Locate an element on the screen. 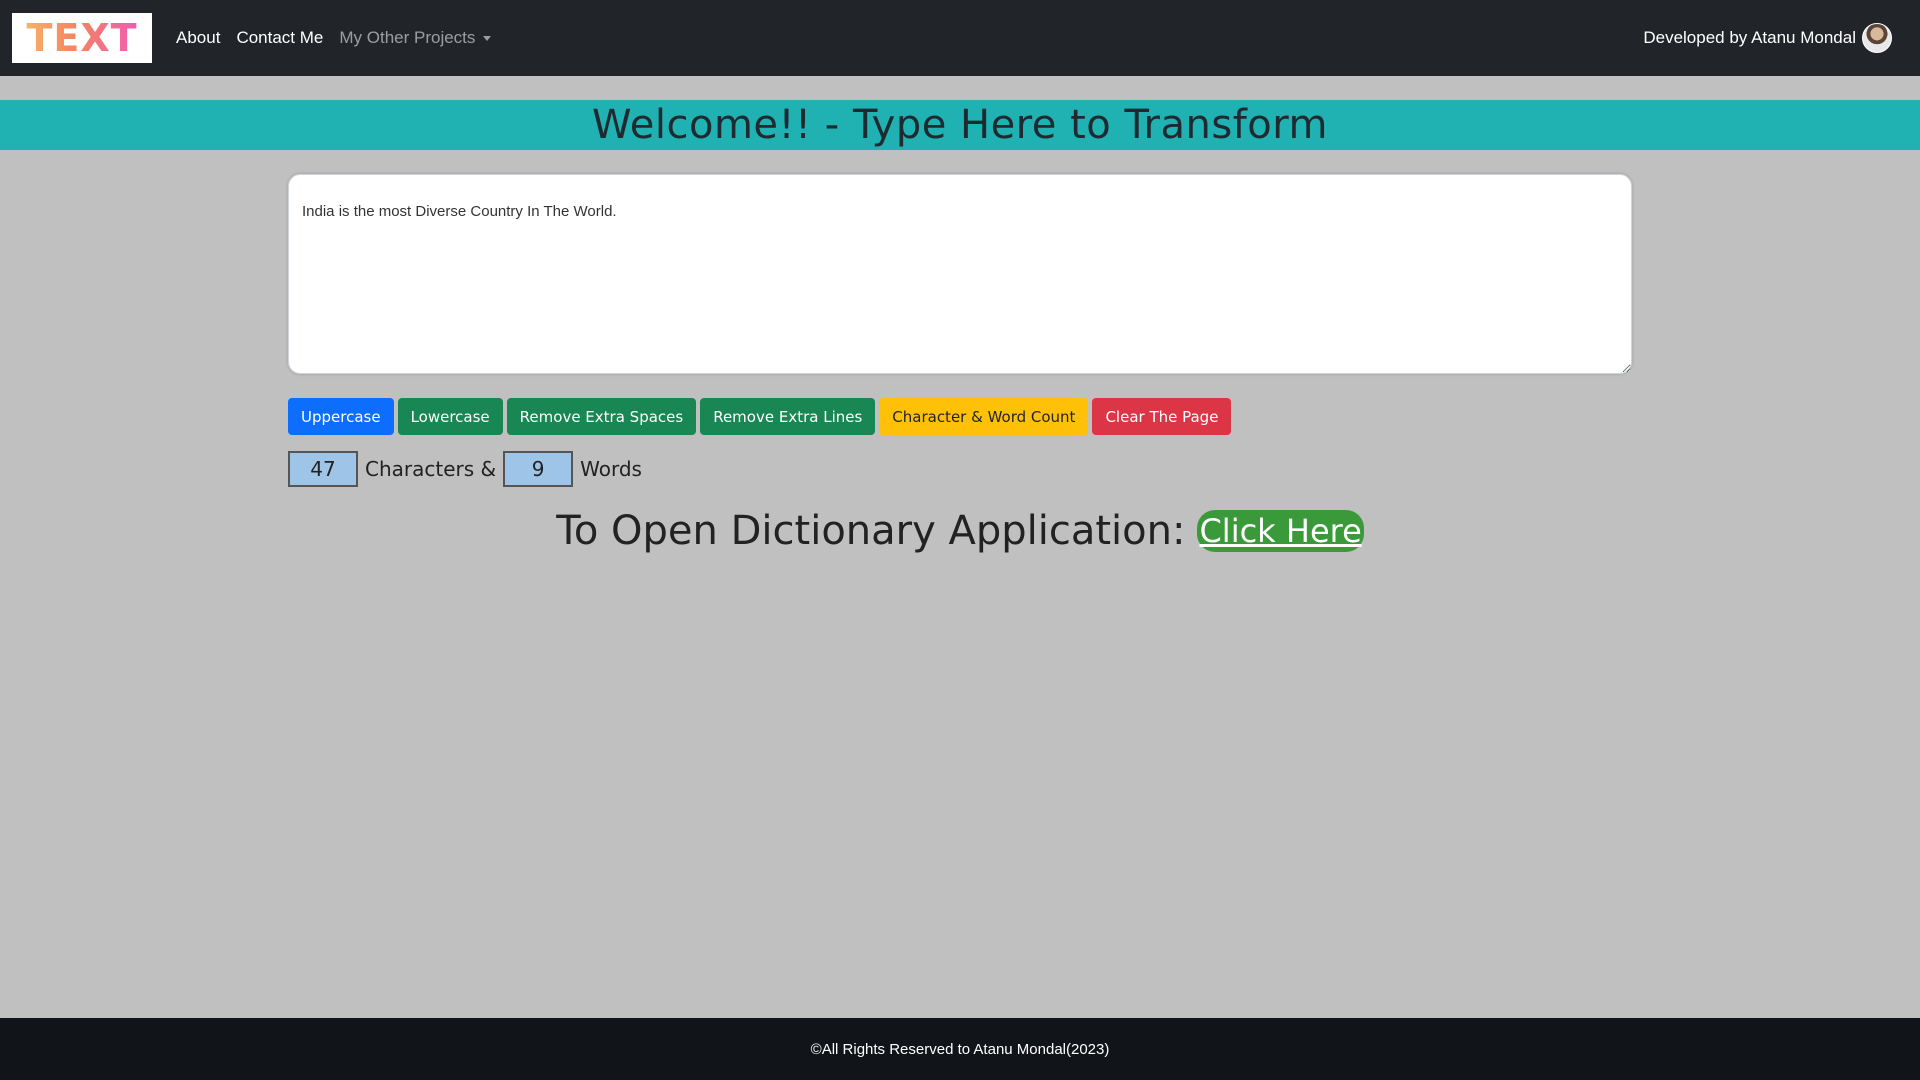  developer-text: Developed by Atanu Mondal is located at coordinates (1749, 37).